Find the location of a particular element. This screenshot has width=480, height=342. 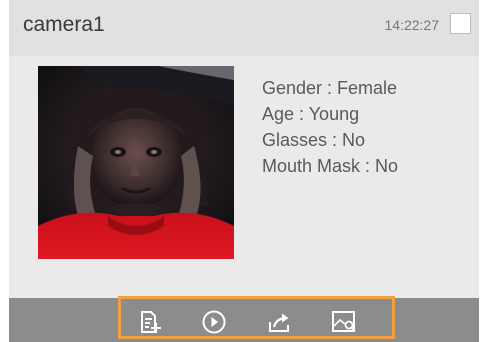

image-search-button is located at coordinates (344, 322).